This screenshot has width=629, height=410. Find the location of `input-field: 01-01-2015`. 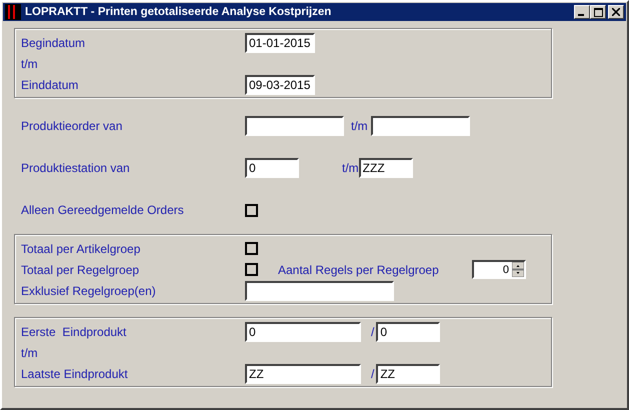

input-field: 01-01-2015 is located at coordinates (280, 42).